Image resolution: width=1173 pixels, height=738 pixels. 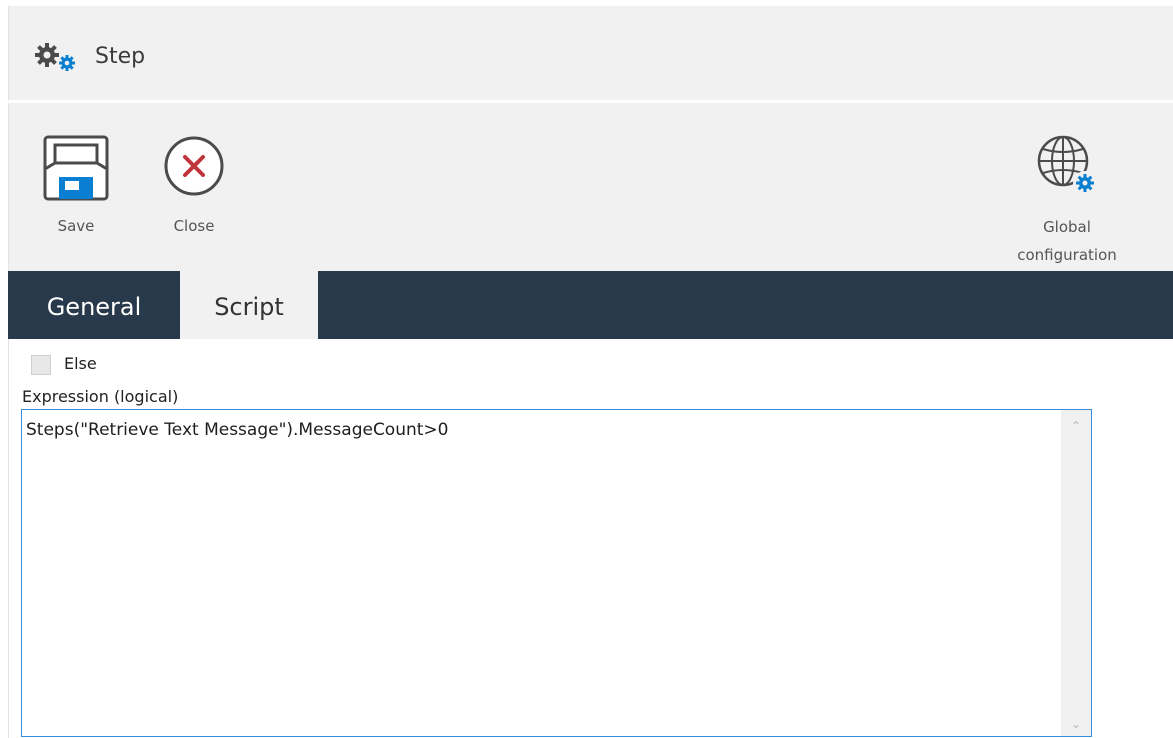 I want to click on tab-script: Script, so click(x=249, y=305).